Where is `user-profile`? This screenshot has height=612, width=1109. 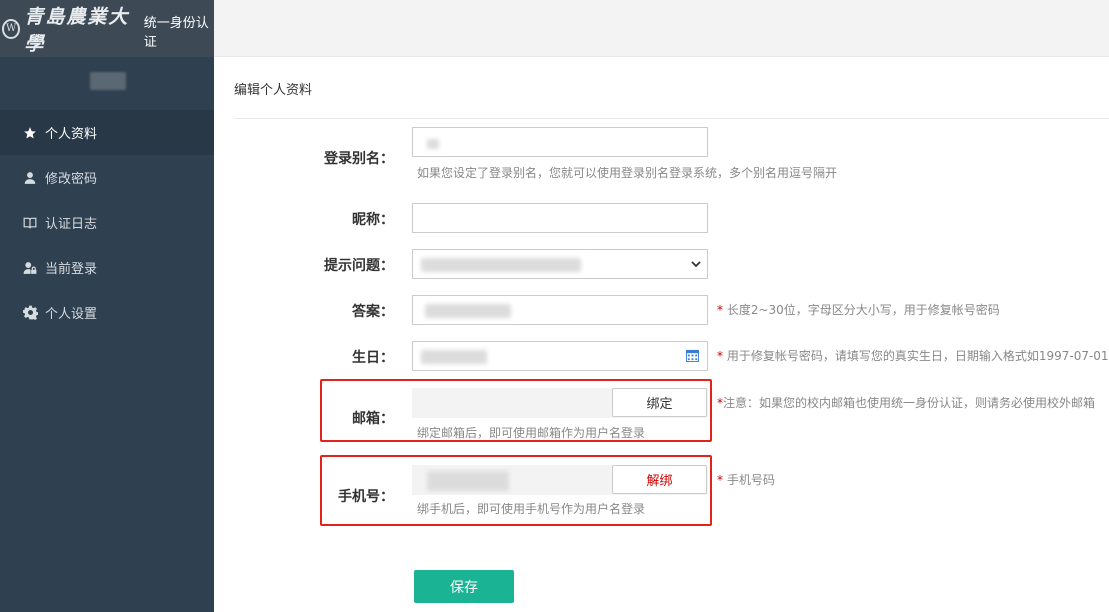
user-profile is located at coordinates (107, 83).